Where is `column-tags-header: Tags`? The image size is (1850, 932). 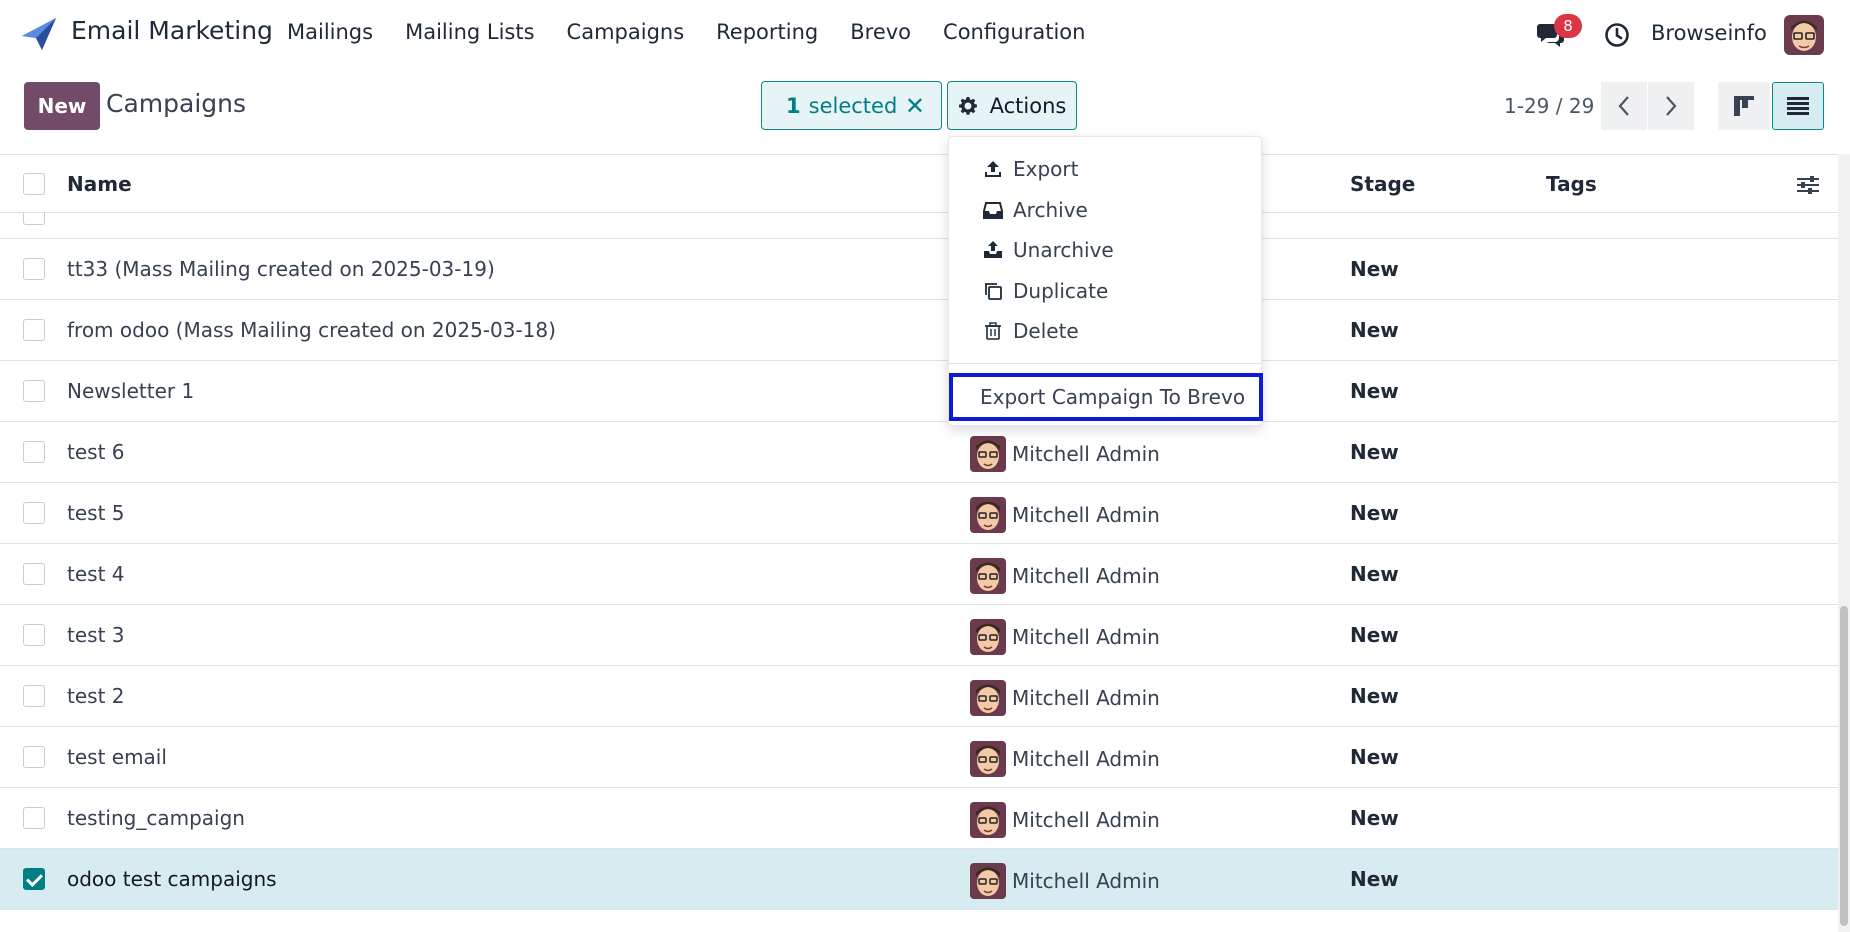
column-tags-header: Tags is located at coordinates (1571, 184).